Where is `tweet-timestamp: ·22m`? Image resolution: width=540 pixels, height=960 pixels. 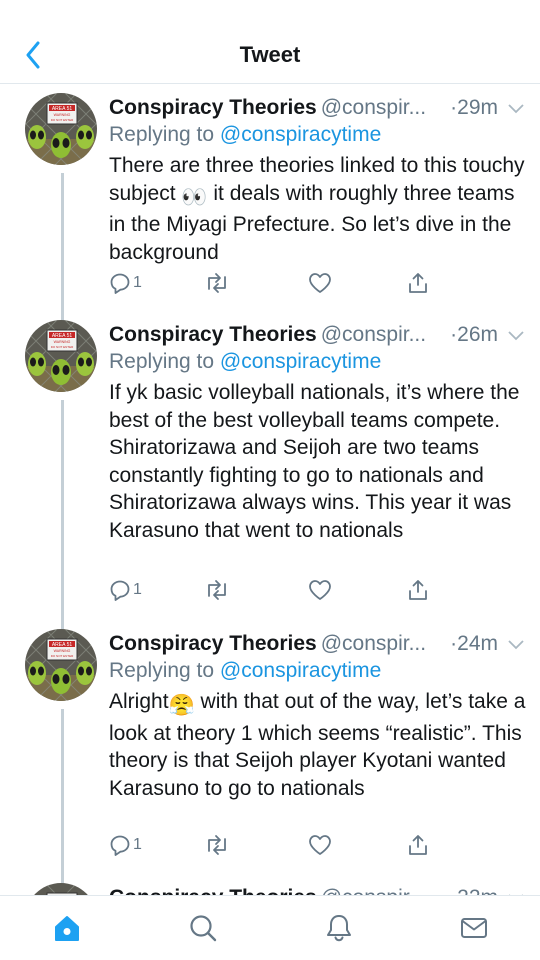
tweet-timestamp: ·22m is located at coordinates (474, 889).